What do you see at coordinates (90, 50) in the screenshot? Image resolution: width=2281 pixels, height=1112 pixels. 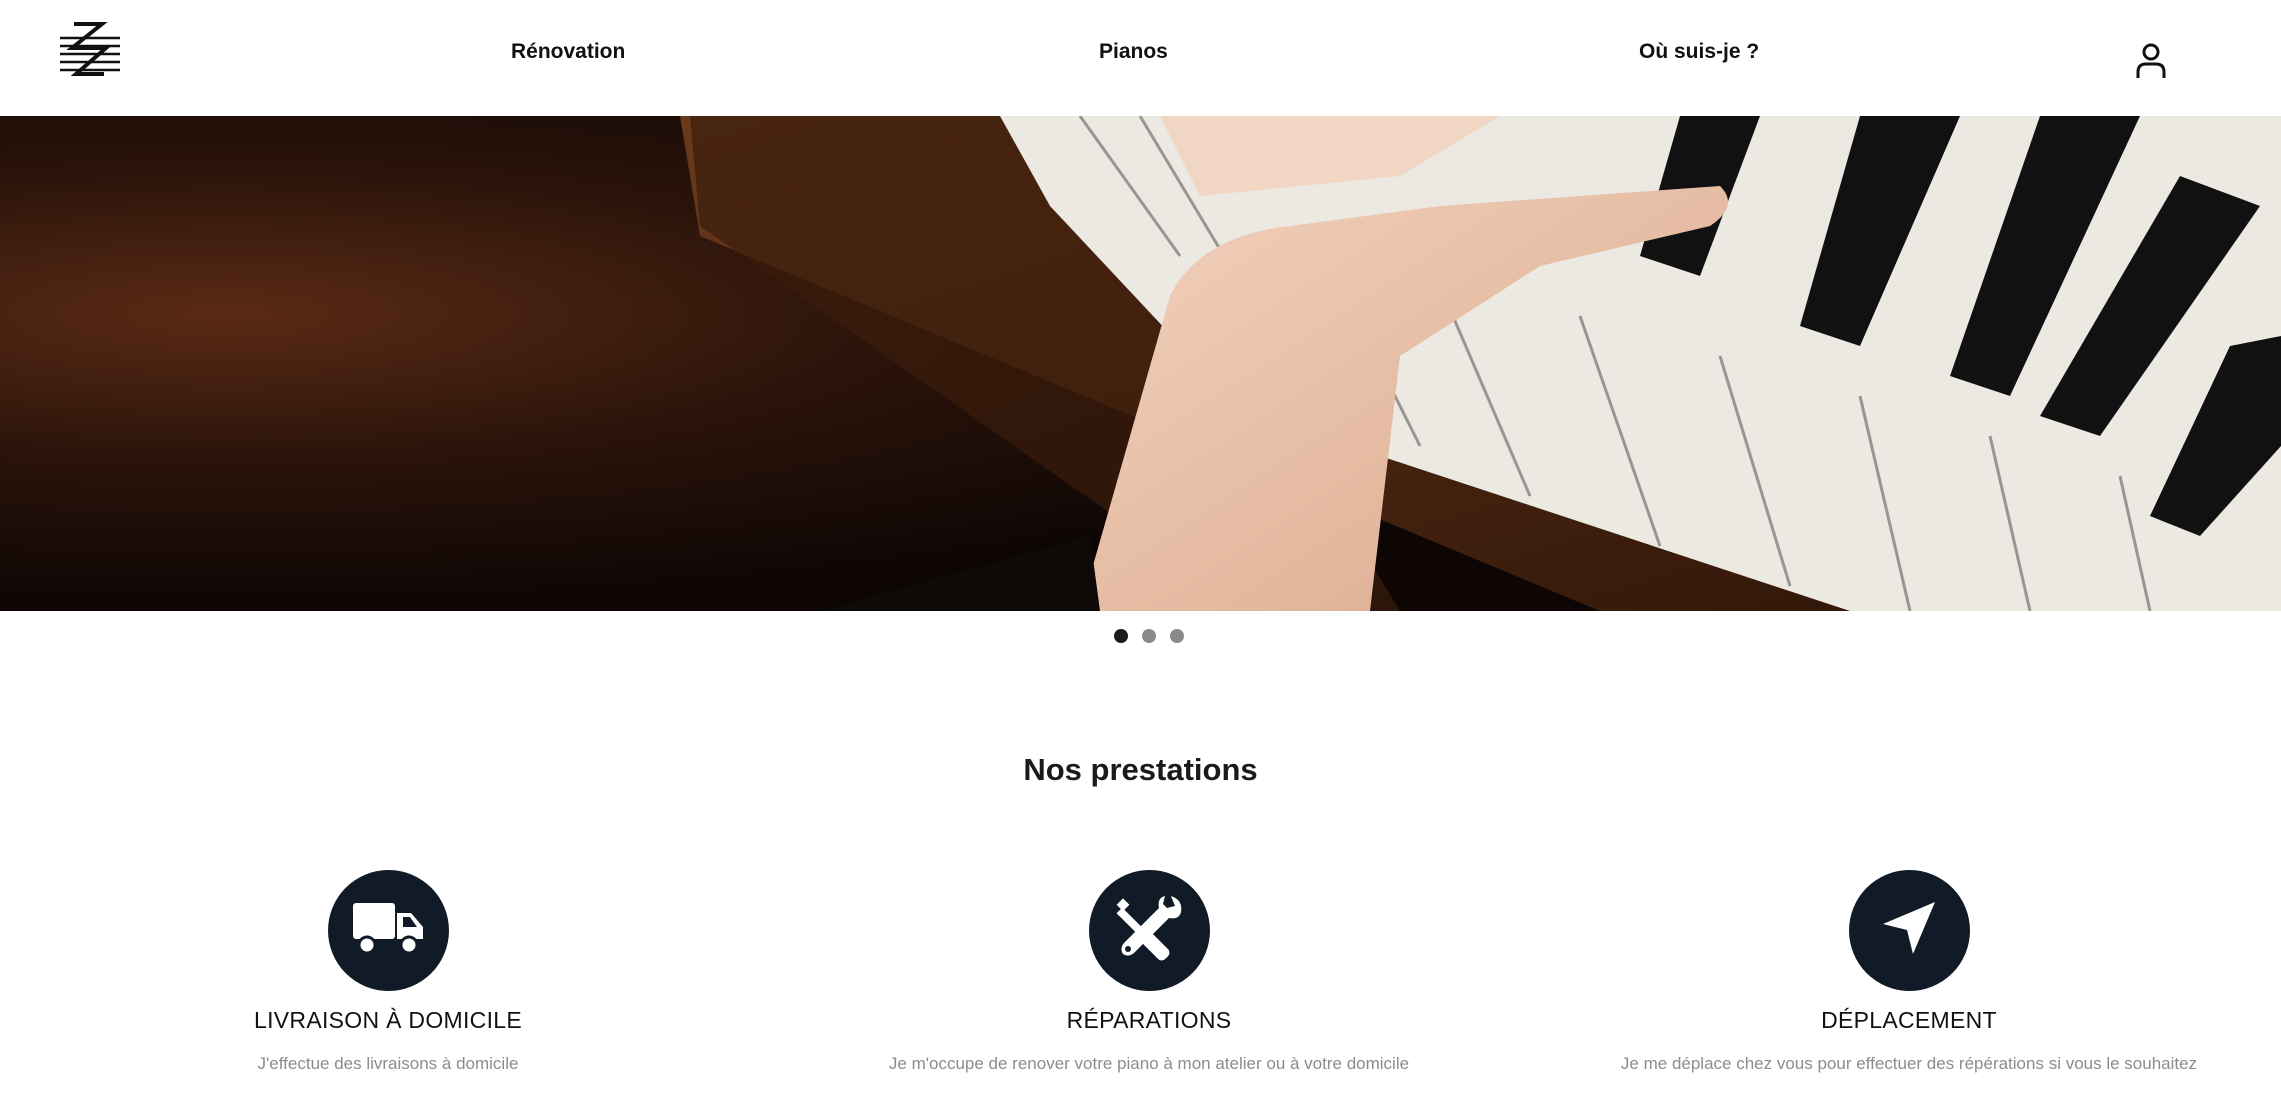 I see `logo-icon` at bounding box center [90, 50].